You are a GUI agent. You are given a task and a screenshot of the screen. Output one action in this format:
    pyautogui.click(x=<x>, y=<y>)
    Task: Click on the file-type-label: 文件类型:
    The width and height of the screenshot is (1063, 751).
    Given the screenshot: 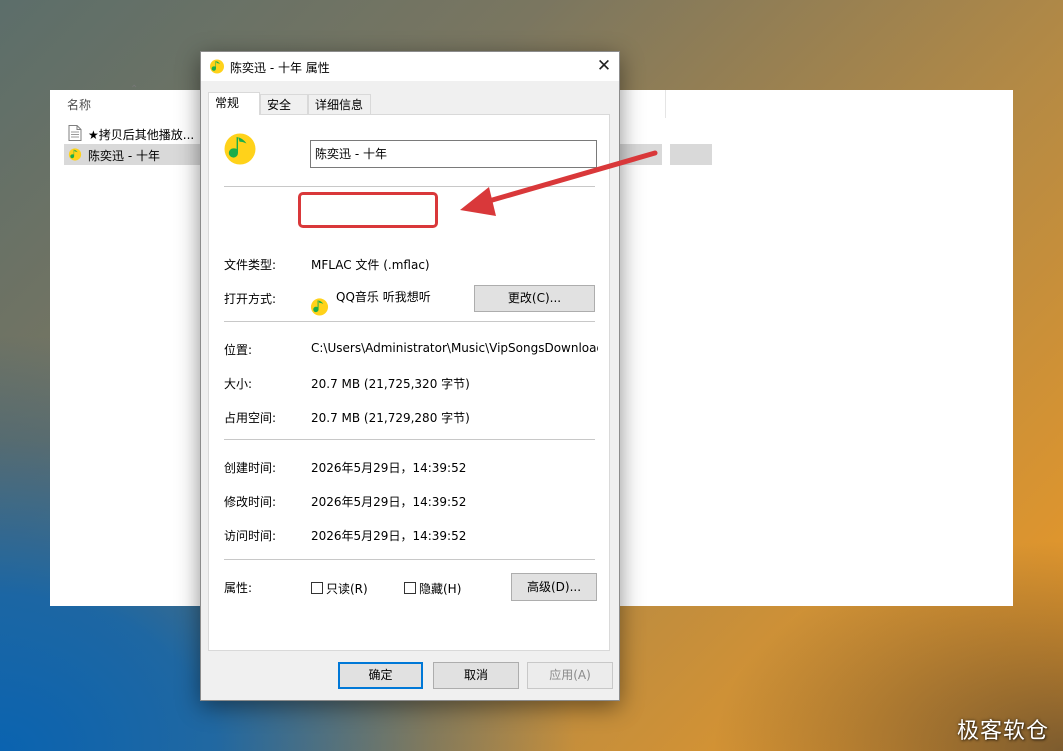 What is the action you would take?
    pyautogui.click(x=250, y=265)
    